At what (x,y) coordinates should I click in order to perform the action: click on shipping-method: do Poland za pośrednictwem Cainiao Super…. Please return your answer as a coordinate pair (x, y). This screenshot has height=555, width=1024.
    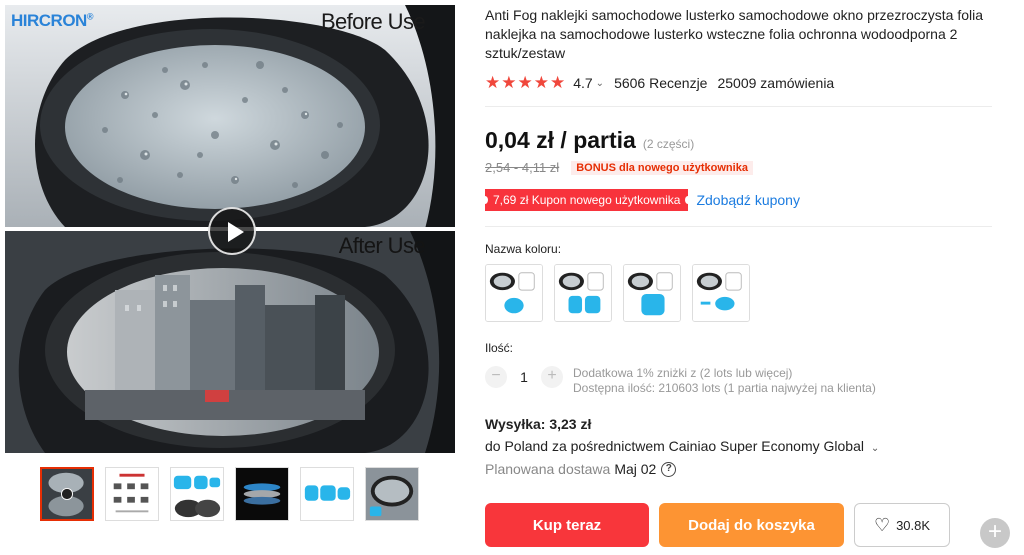
    Looking at the image, I should click on (674, 446).